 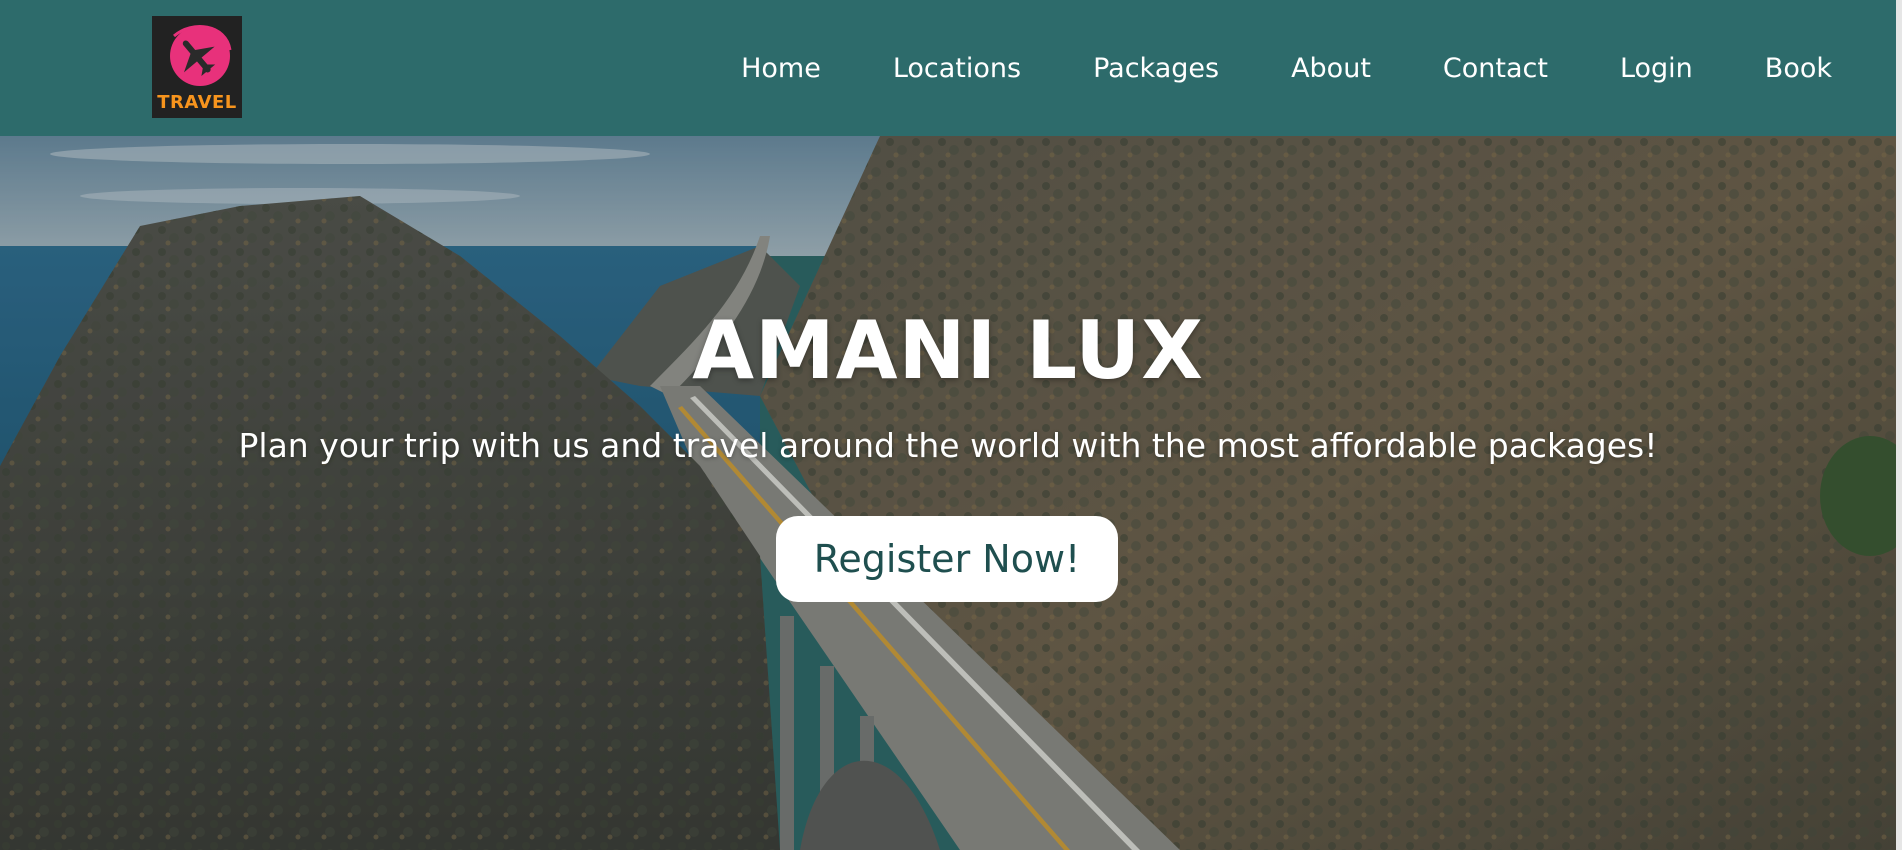 I want to click on logo-text: TRAVEL, so click(x=197, y=102).